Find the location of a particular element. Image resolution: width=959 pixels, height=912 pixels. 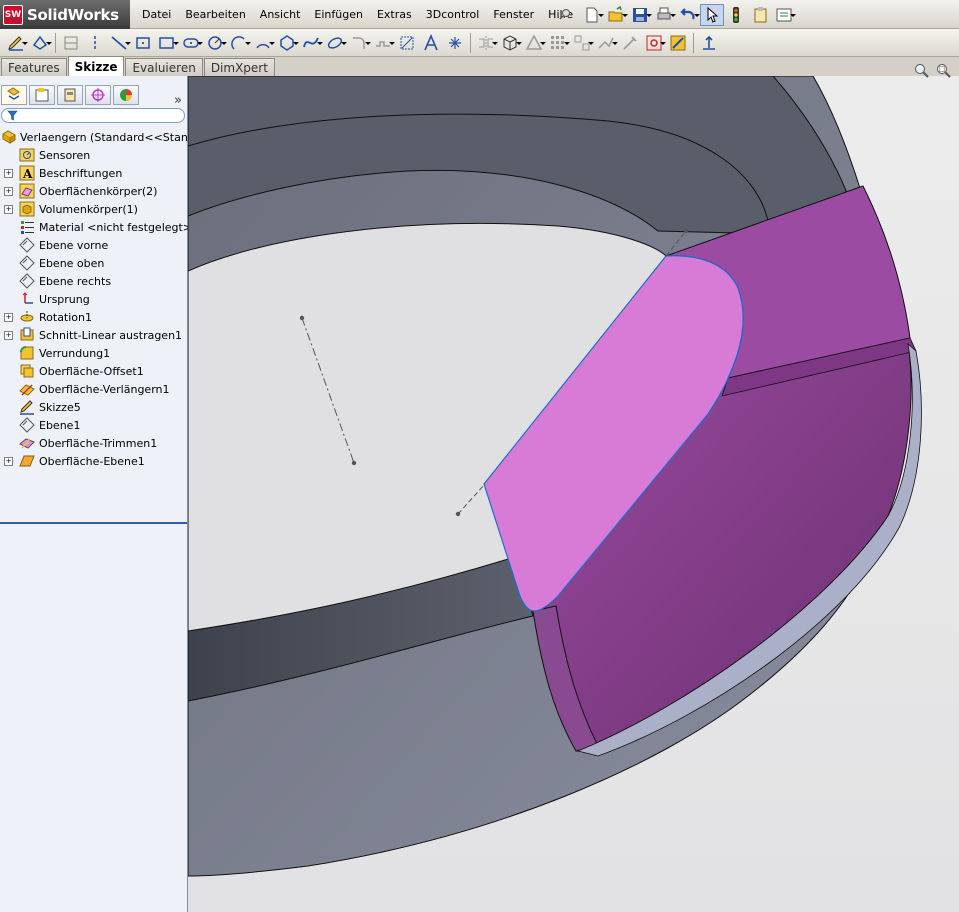

more-tabs-chevron-icon: » is located at coordinates (178, 100).